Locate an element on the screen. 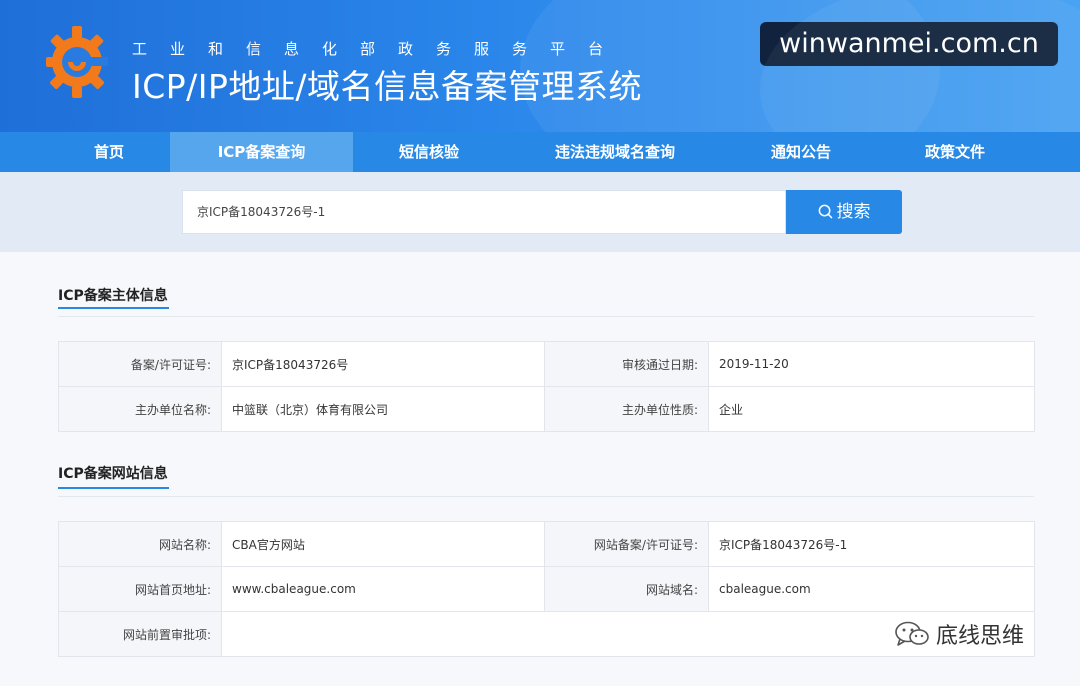  domain-label: 网站域名: is located at coordinates (626, 589).